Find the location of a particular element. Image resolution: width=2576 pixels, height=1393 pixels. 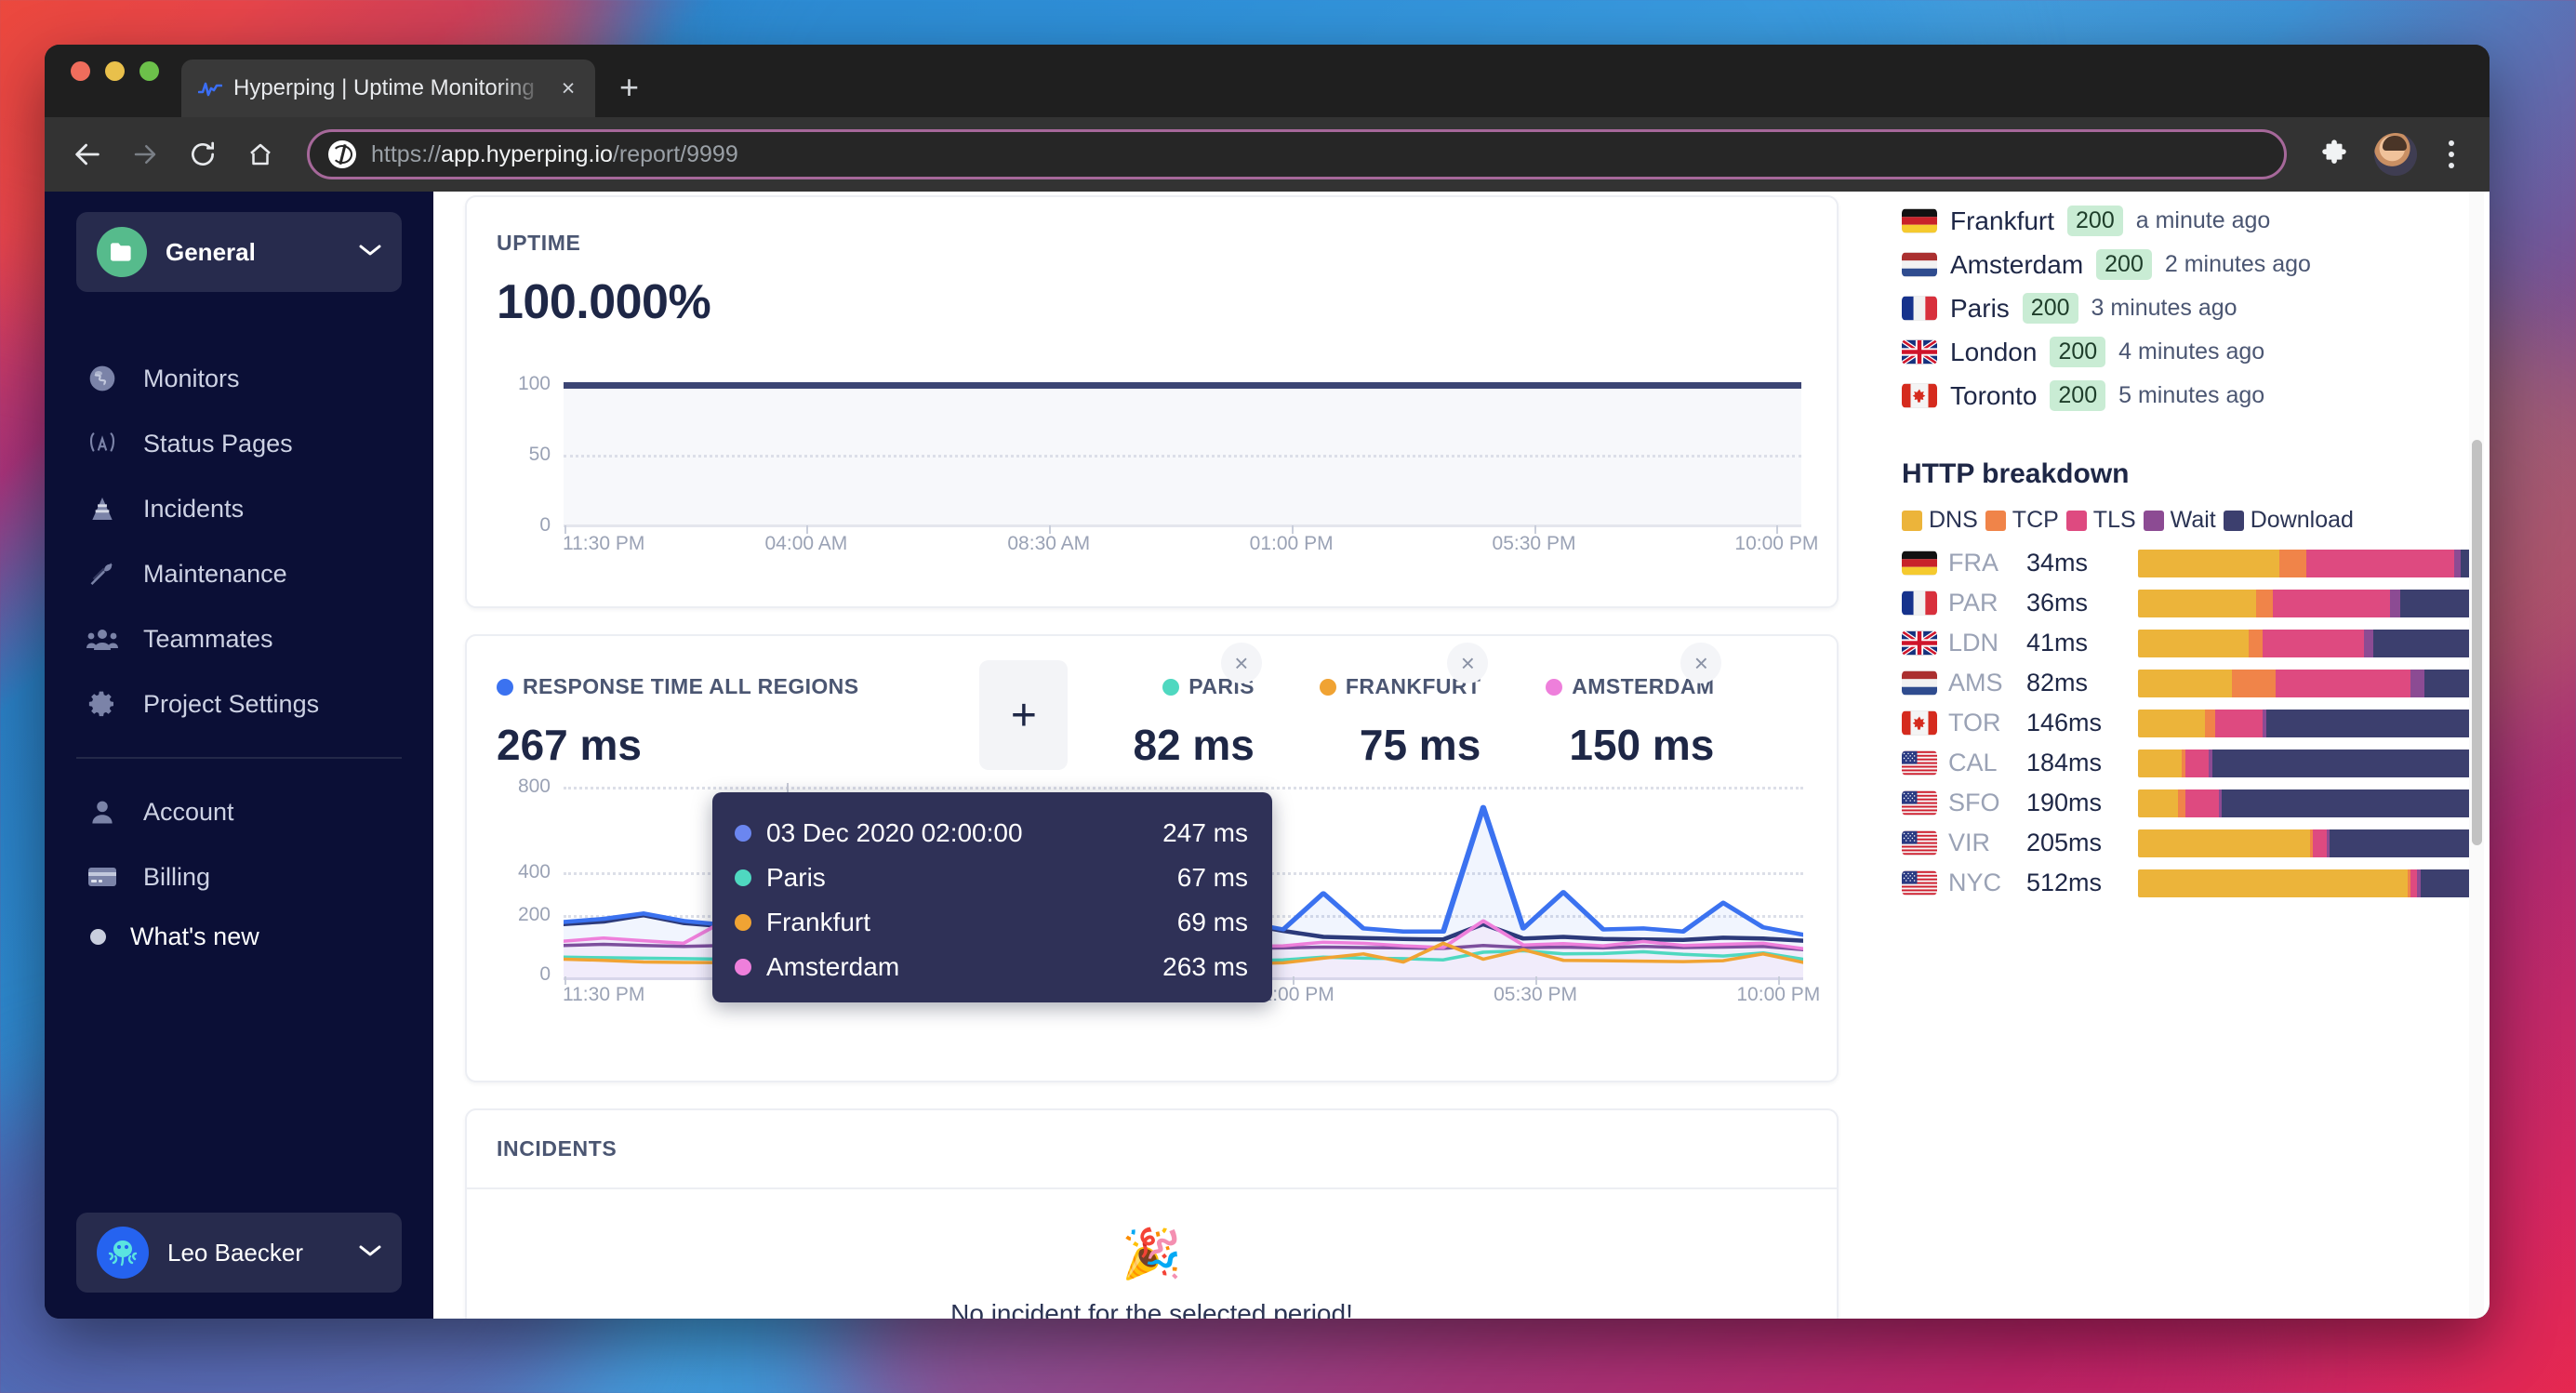

rt-xtick: 05:30 PM is located at coordinates (1536, 995).